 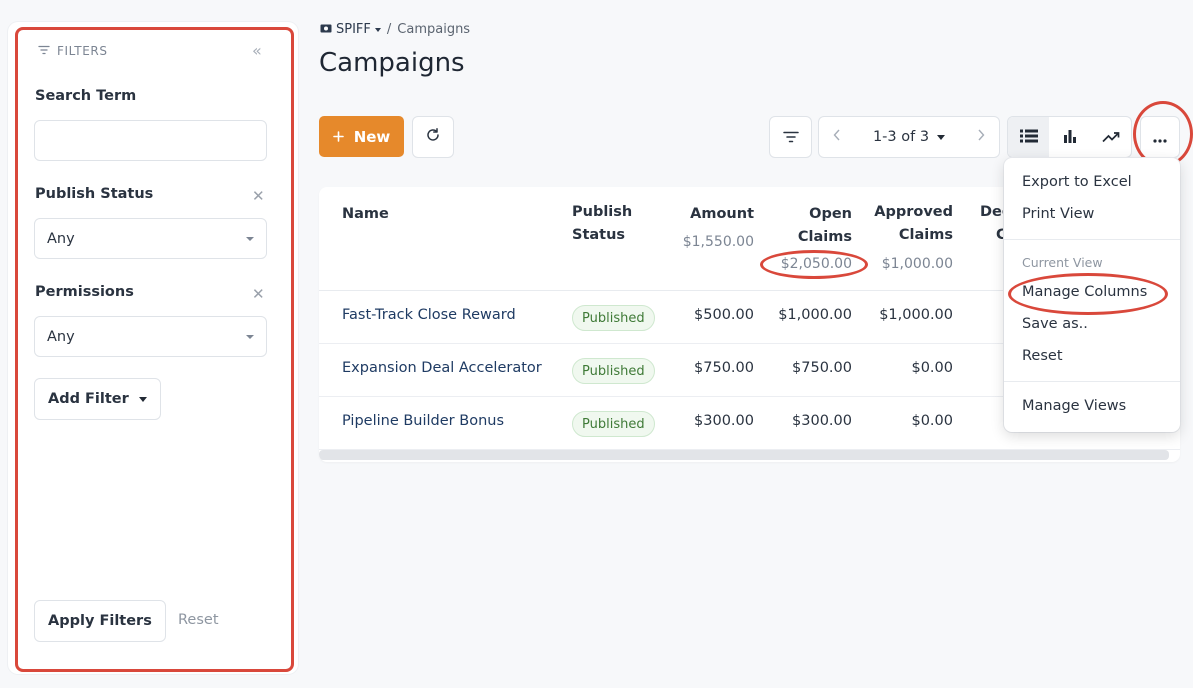 What do you see at coordinates (353, 29) in the screenshot?
I see `breadcrumb-root-label: SPIFF` at bounding box center [353, 29].